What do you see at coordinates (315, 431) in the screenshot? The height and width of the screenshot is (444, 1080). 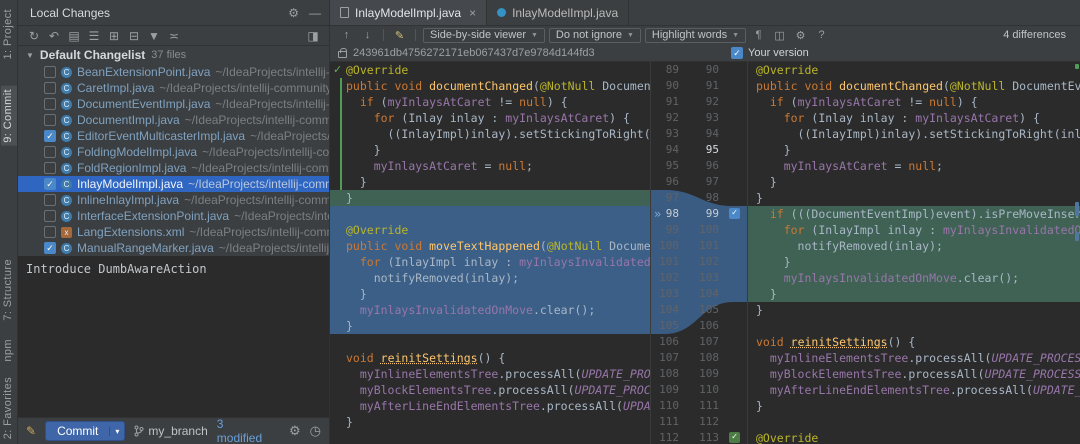 I see `history-clock-icon: ◷` at bounding box center [315, 431].